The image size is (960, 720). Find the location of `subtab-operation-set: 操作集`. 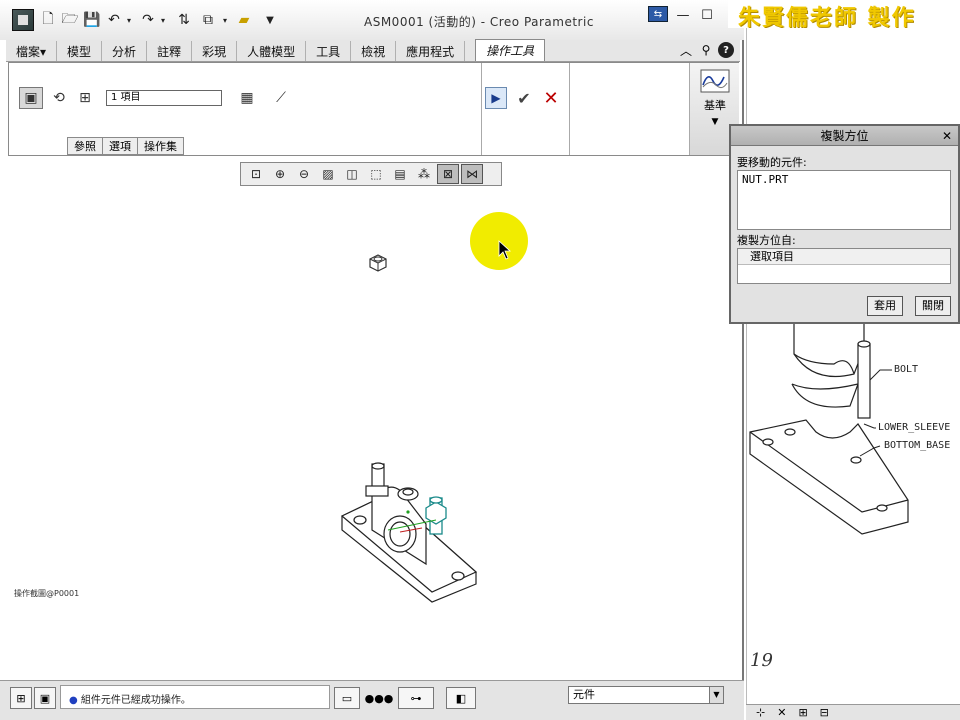

subtab-operation-set: 操作集 is located at coordinates (160, 146).